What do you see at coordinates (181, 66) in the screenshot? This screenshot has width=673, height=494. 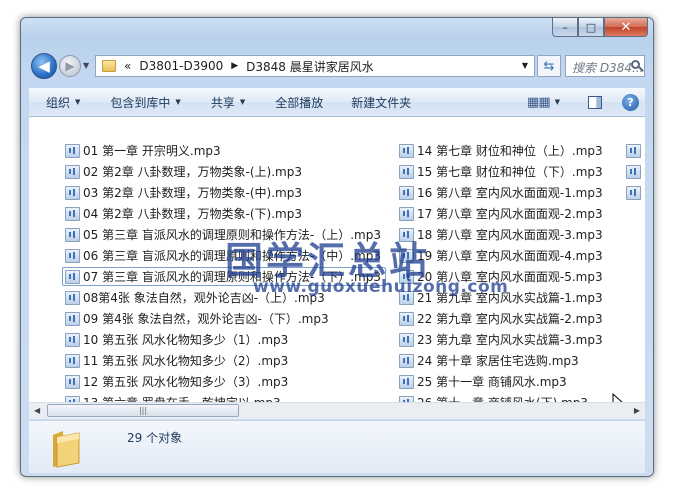 I see `address-segment-parent: D3801-D3900` at bounding box center [181, 66].